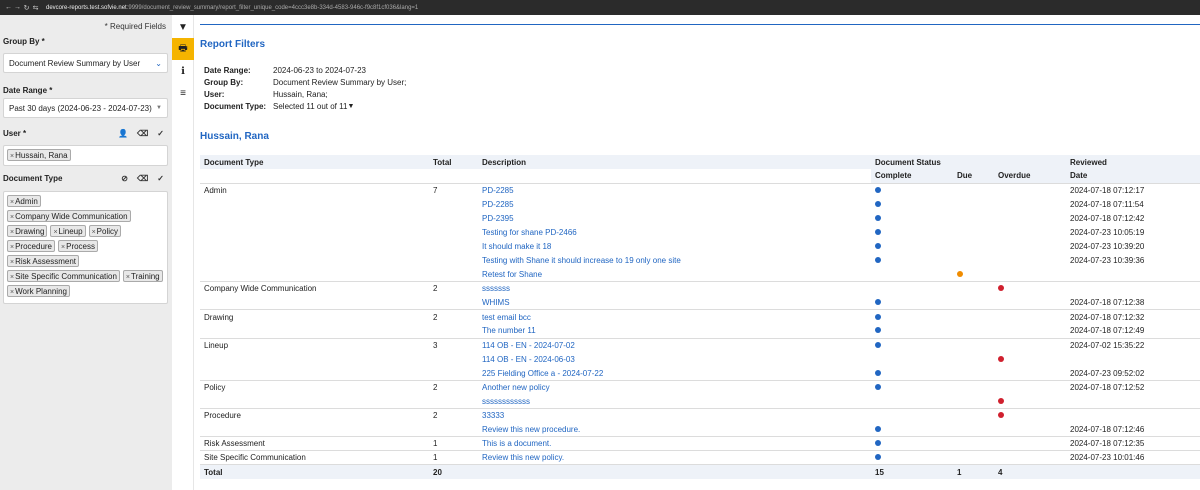  Describe the element at coordinates (512, 274) in the screenshot. I see `document-link: Retest for Shane` at that location.